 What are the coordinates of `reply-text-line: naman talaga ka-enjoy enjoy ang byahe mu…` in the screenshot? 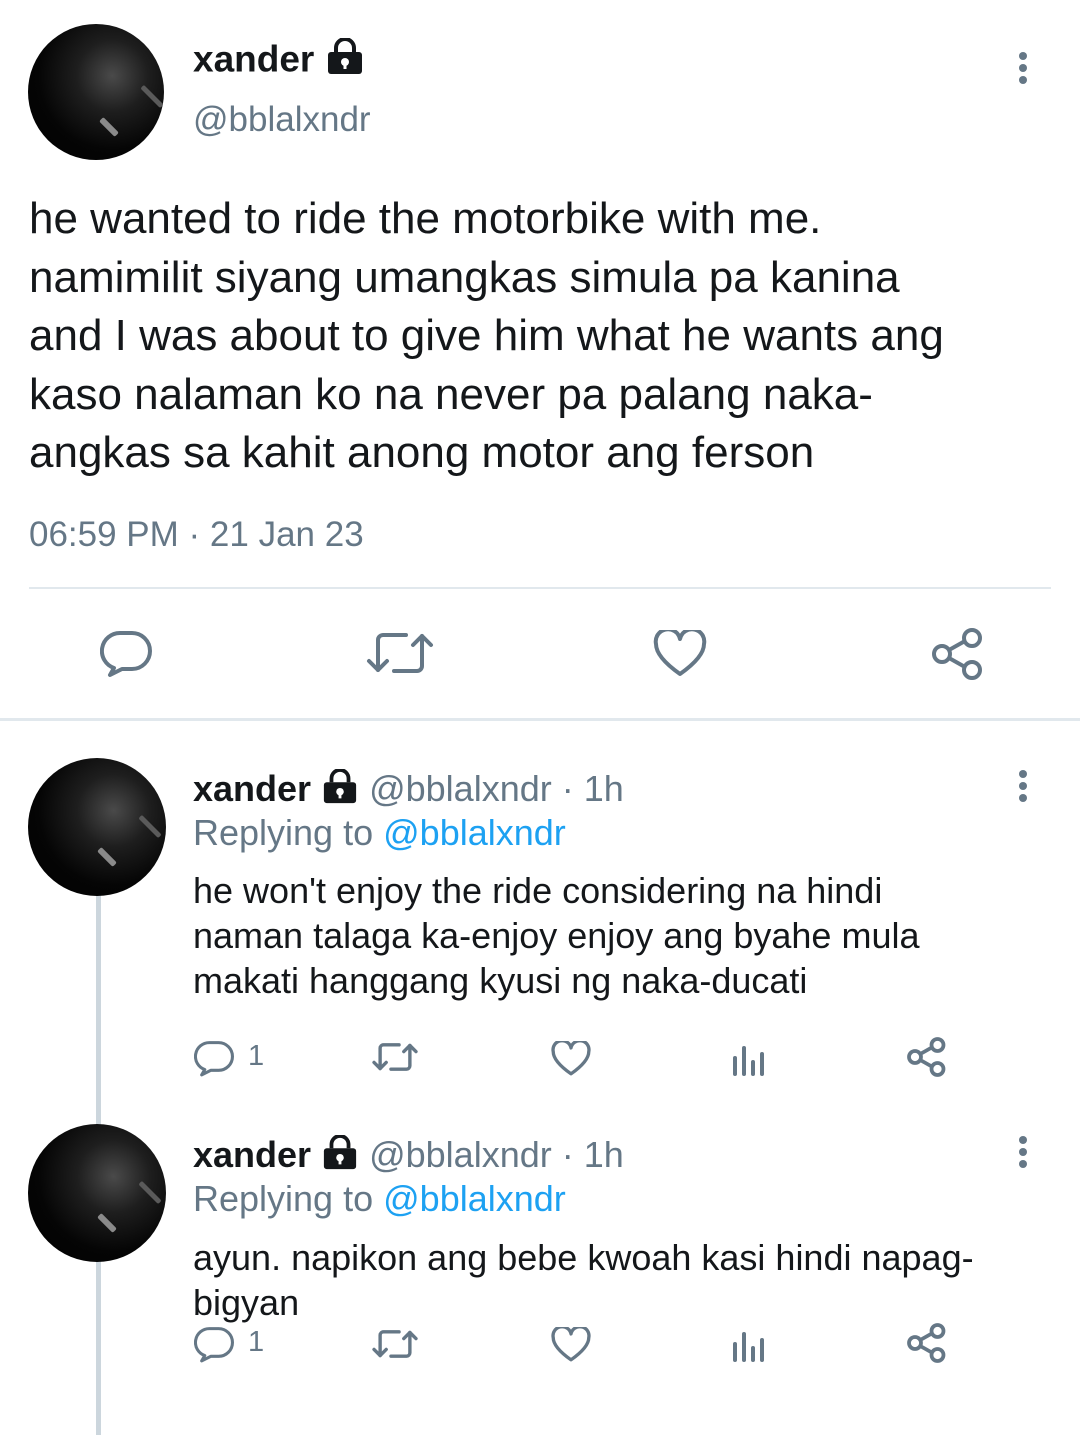 It's located at (556, 935).